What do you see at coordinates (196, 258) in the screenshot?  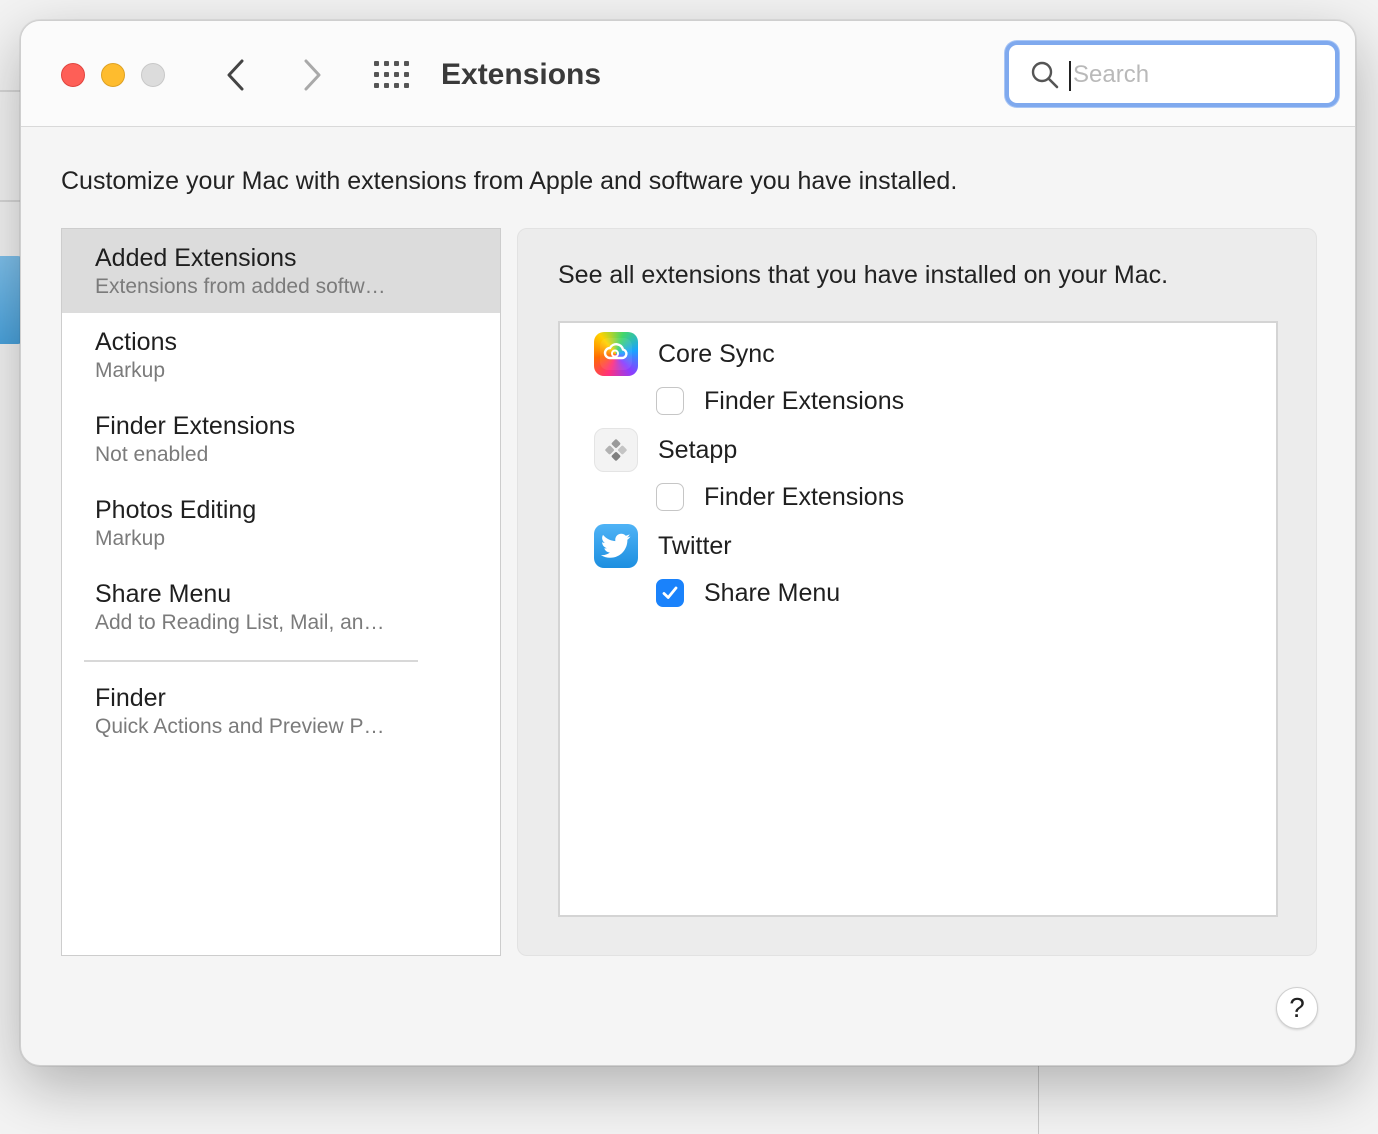 I see `list-item-title: Added Extensions` at bounding box center [196, 258].